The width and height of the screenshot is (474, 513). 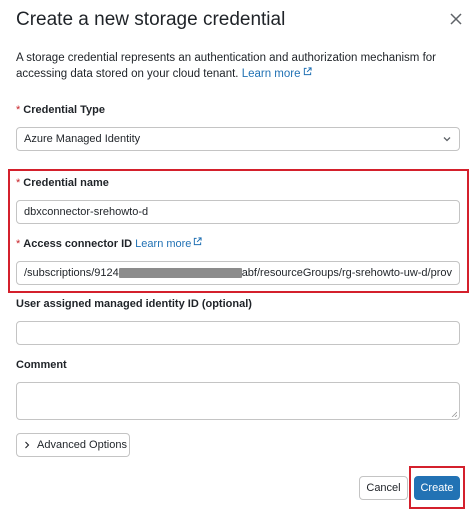 I want to click on close-icon, so click(x=456, y=19).